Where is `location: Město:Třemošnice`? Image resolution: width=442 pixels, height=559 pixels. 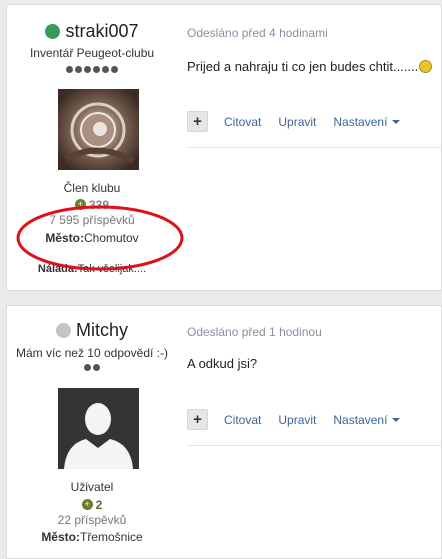 location: Město:Třemošnice is located at coordinates (92, 537).